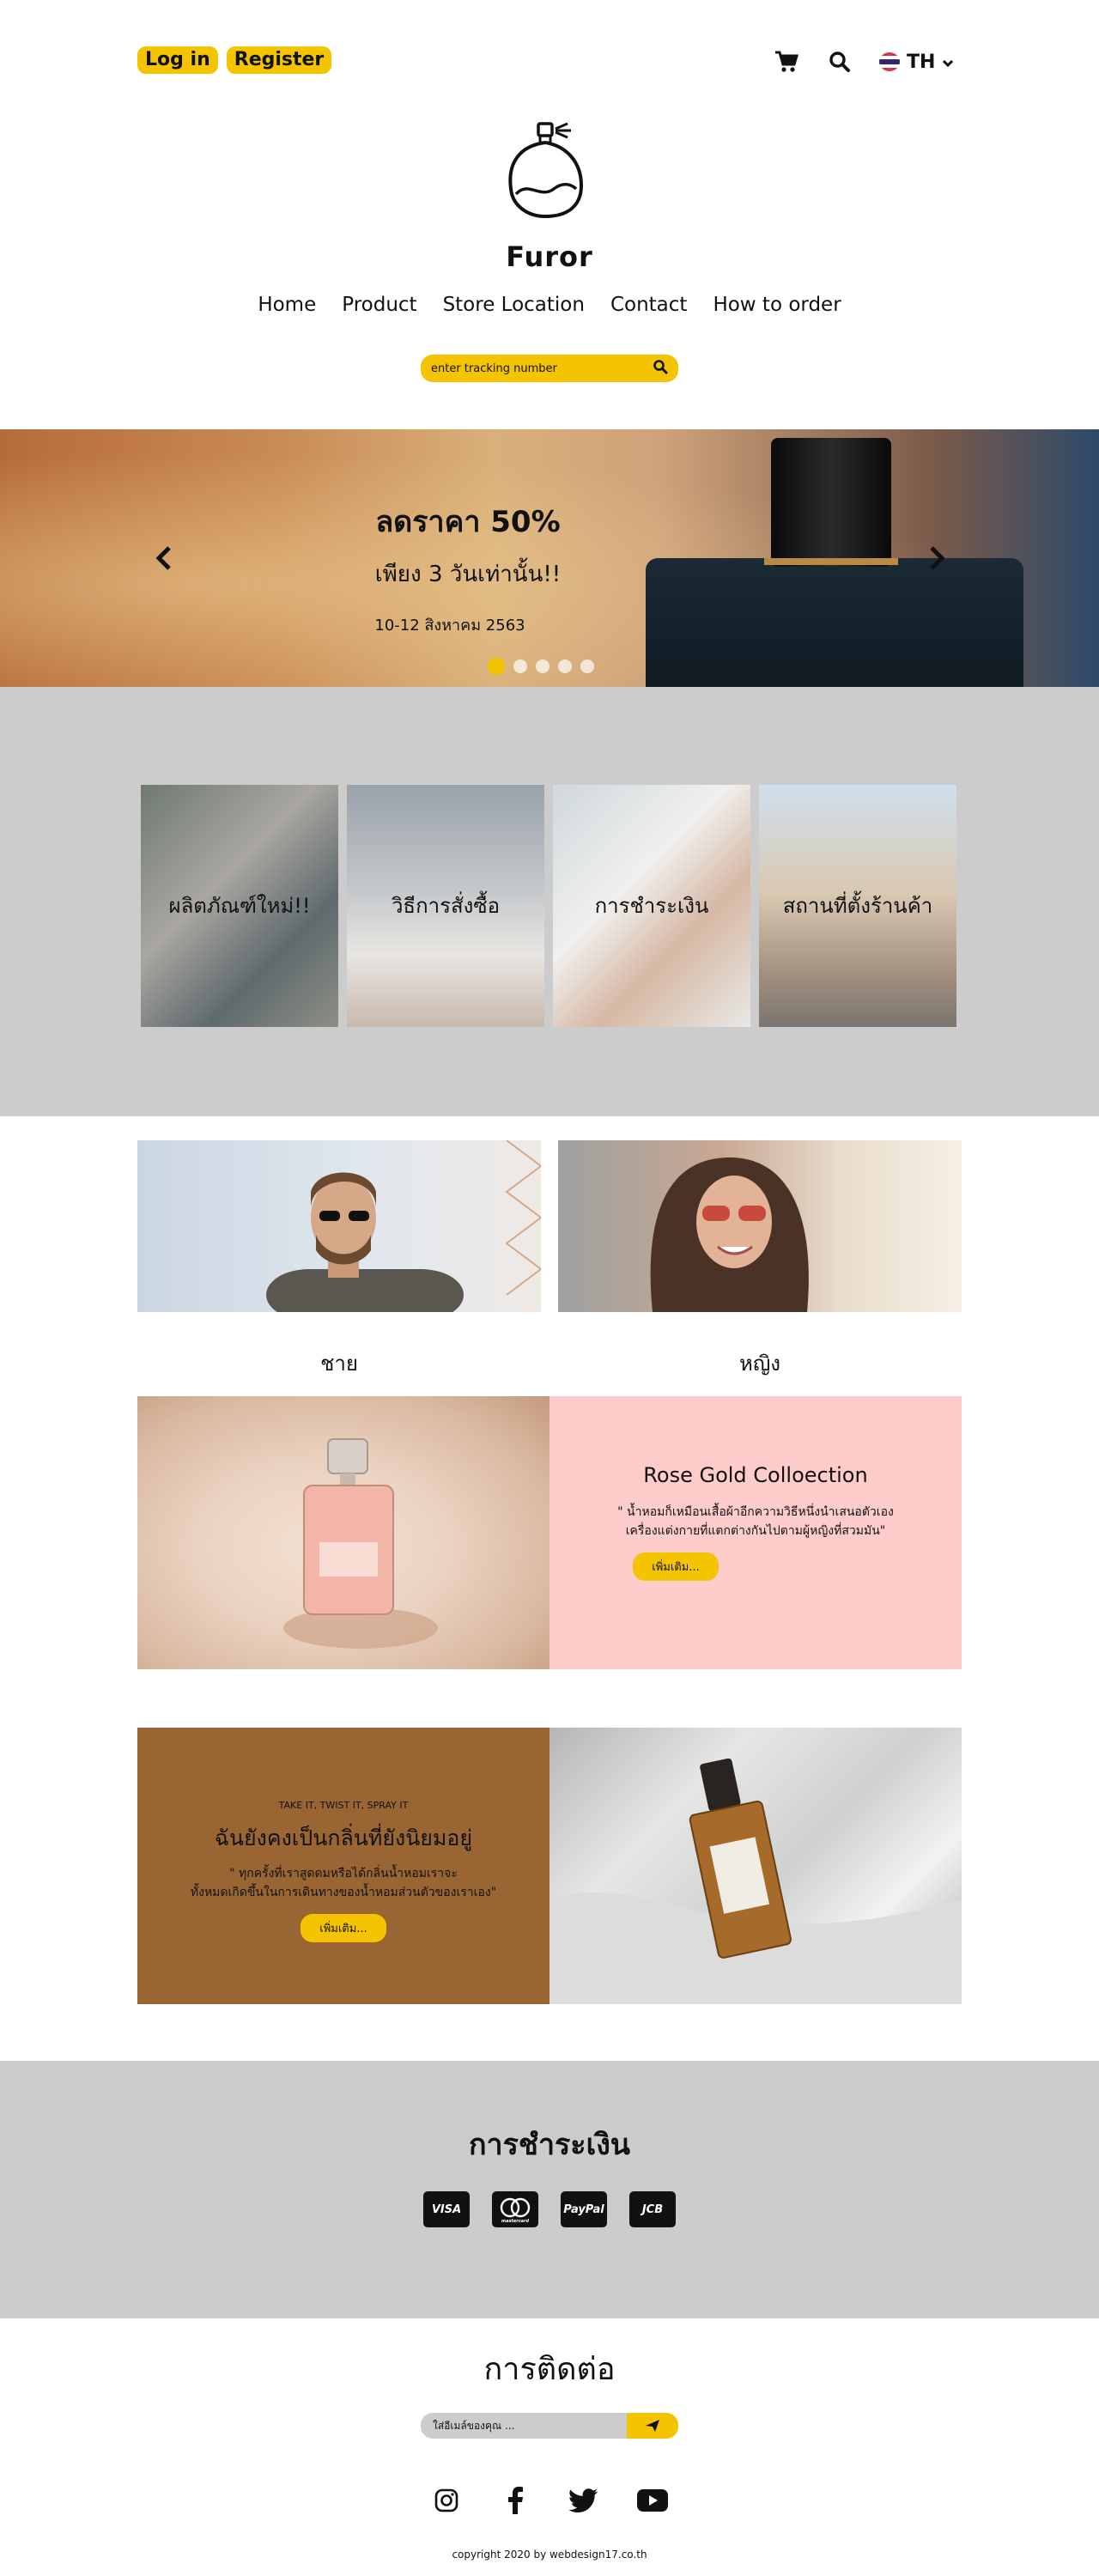 Image resolution: width=1099 pixels, height=2576 pixels. Describe the element at coordinates (524, 2426) in the screenshot. I see `email-input` at that location.